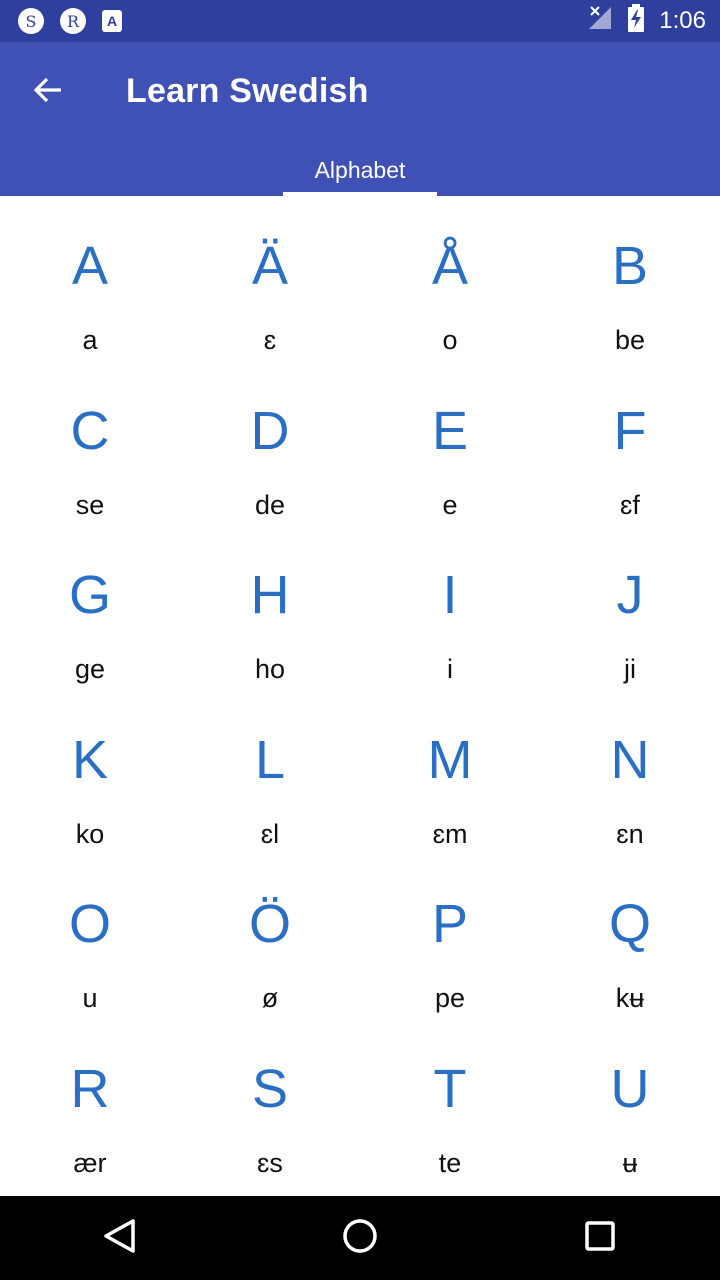 This screenshot has width=720, height=1280. I want to click on letter-card: Rær, so click(90, 1101).